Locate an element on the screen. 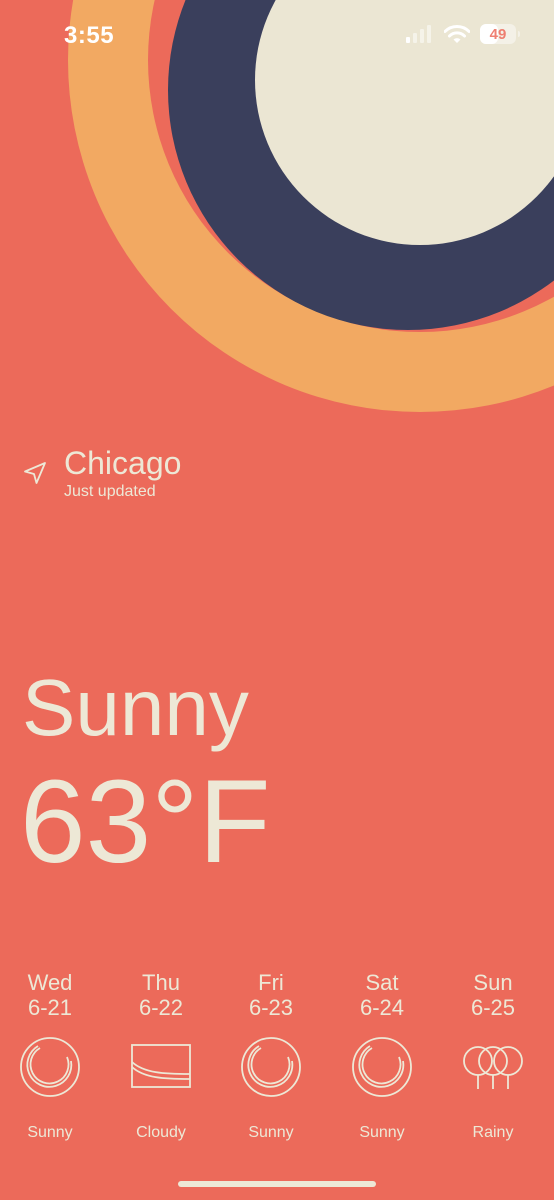  forecast-day: Sat 6-24 Sunny is located at coordinates (382, 1056).